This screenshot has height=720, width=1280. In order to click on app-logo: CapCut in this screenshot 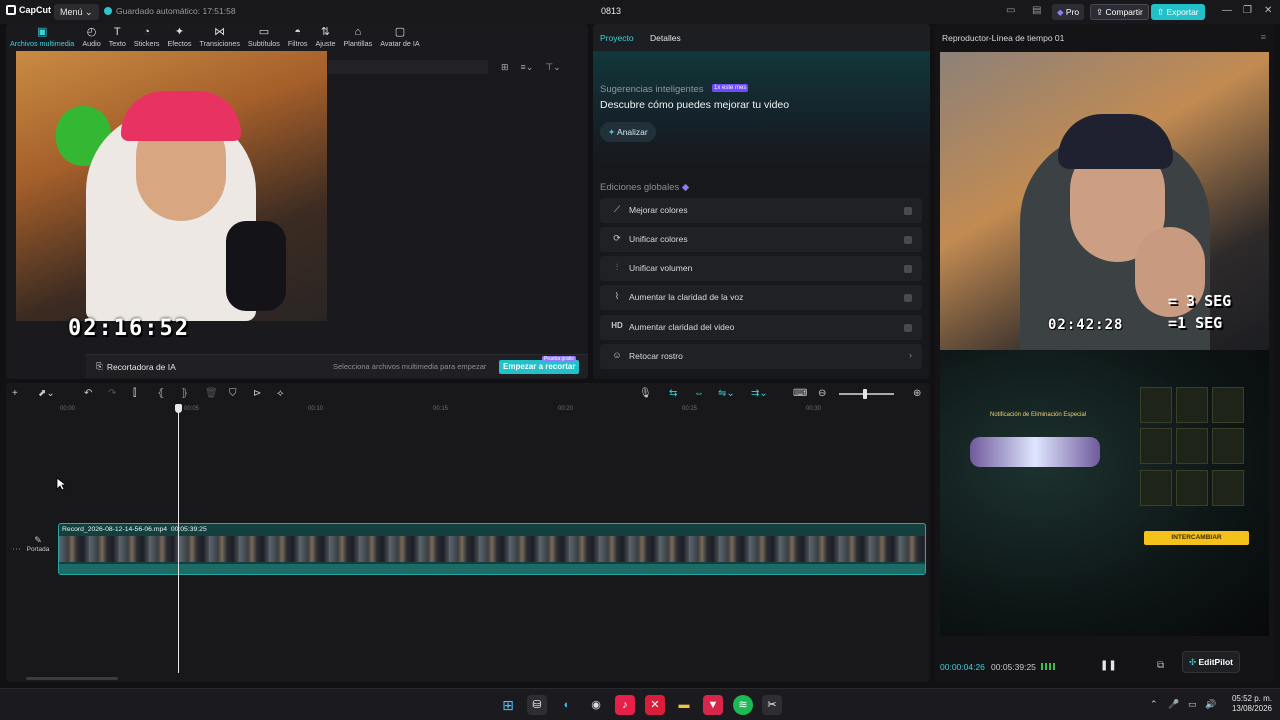, I will do `click(28, 10)`.